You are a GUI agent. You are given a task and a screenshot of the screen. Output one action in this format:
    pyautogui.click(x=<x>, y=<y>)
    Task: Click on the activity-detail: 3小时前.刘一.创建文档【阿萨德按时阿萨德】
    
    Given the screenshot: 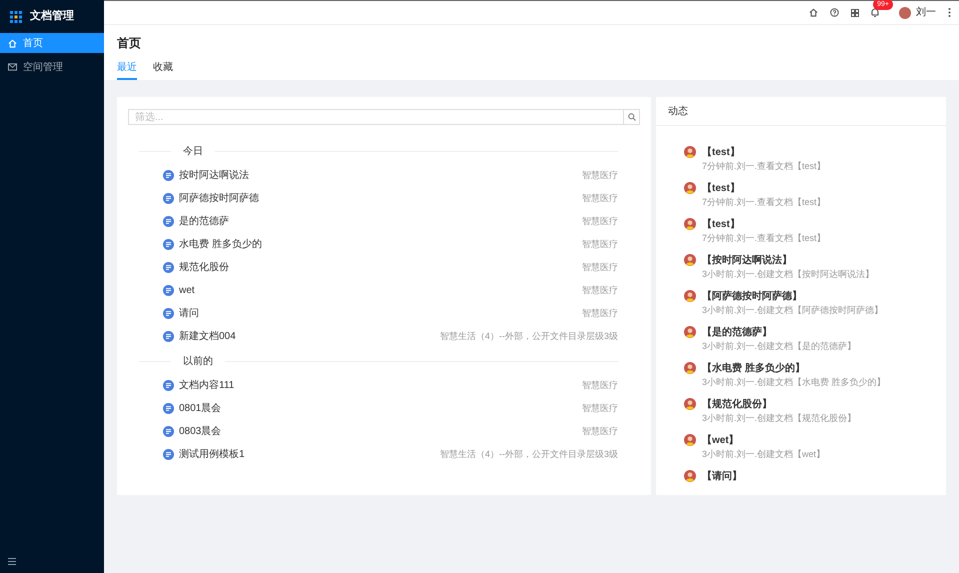 What is the action you would take?
    pyautogui.click(x=793, y=310)
    